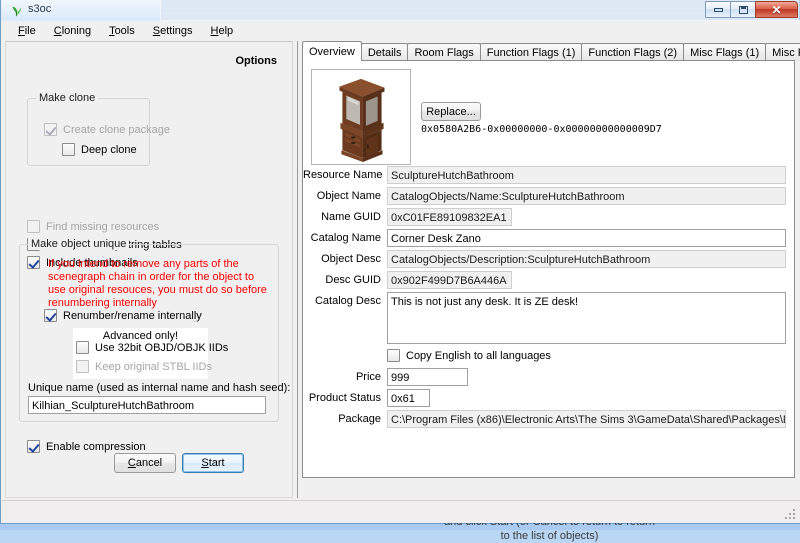  I want to click on object-thumbnail, so click(361, 117).